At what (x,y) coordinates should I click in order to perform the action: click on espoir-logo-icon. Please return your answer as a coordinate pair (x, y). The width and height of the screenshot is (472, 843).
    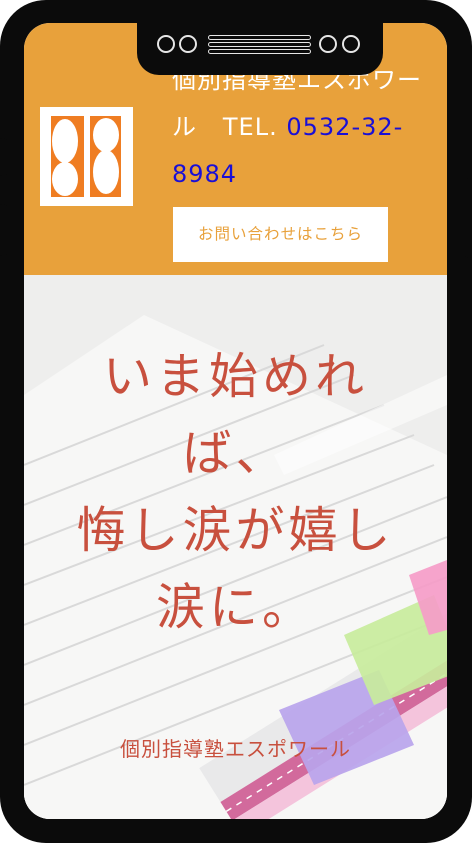
    Looking at the image, I should click on (86, 156).